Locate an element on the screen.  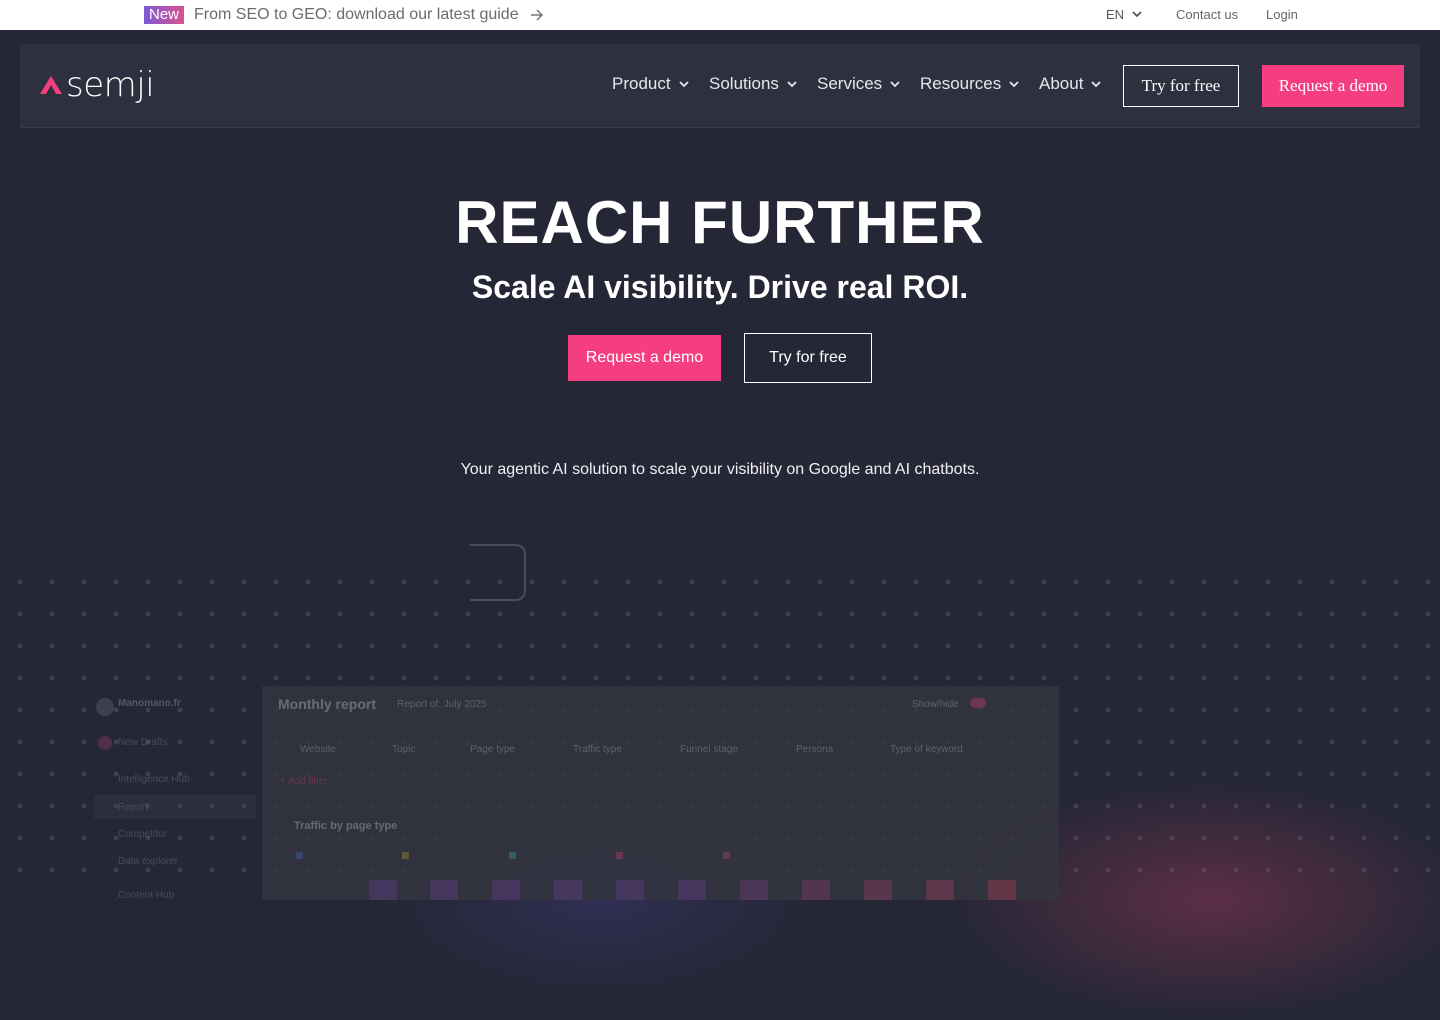
preview-filter: Traffic type is located at coordinates (597, 749).